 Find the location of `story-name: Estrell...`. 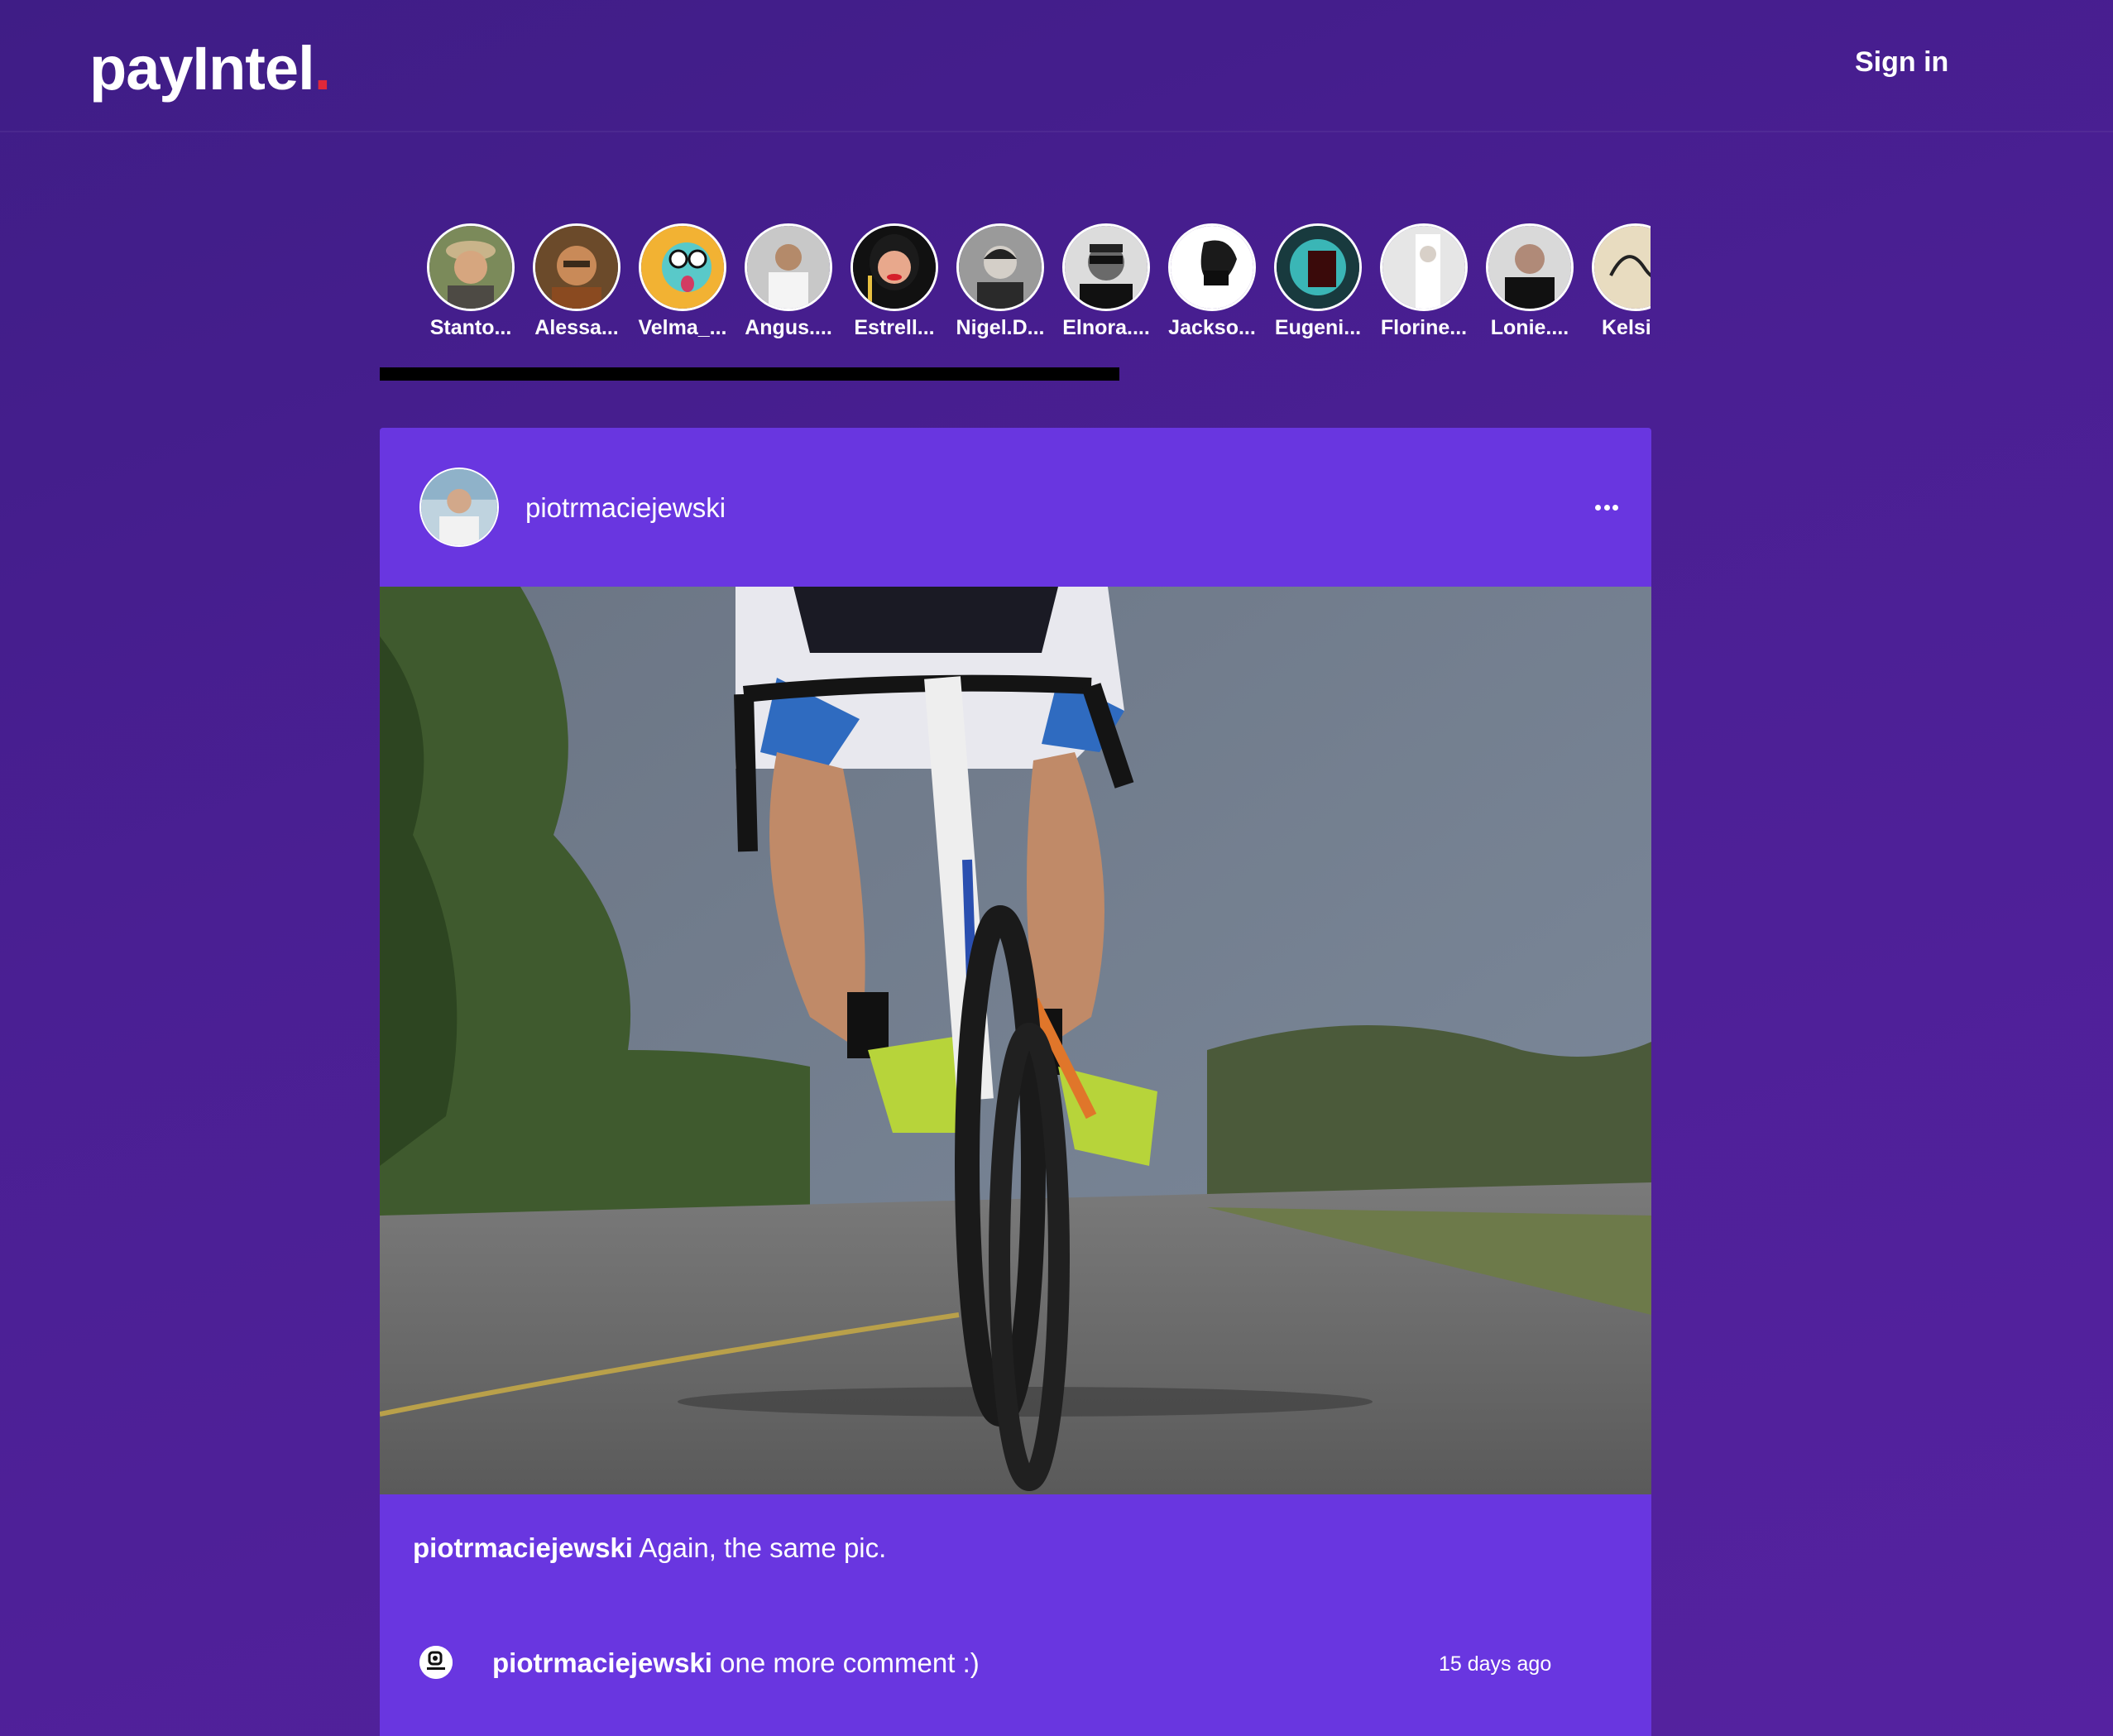

story-name: Estrell... is located at coordinates (894, 327).